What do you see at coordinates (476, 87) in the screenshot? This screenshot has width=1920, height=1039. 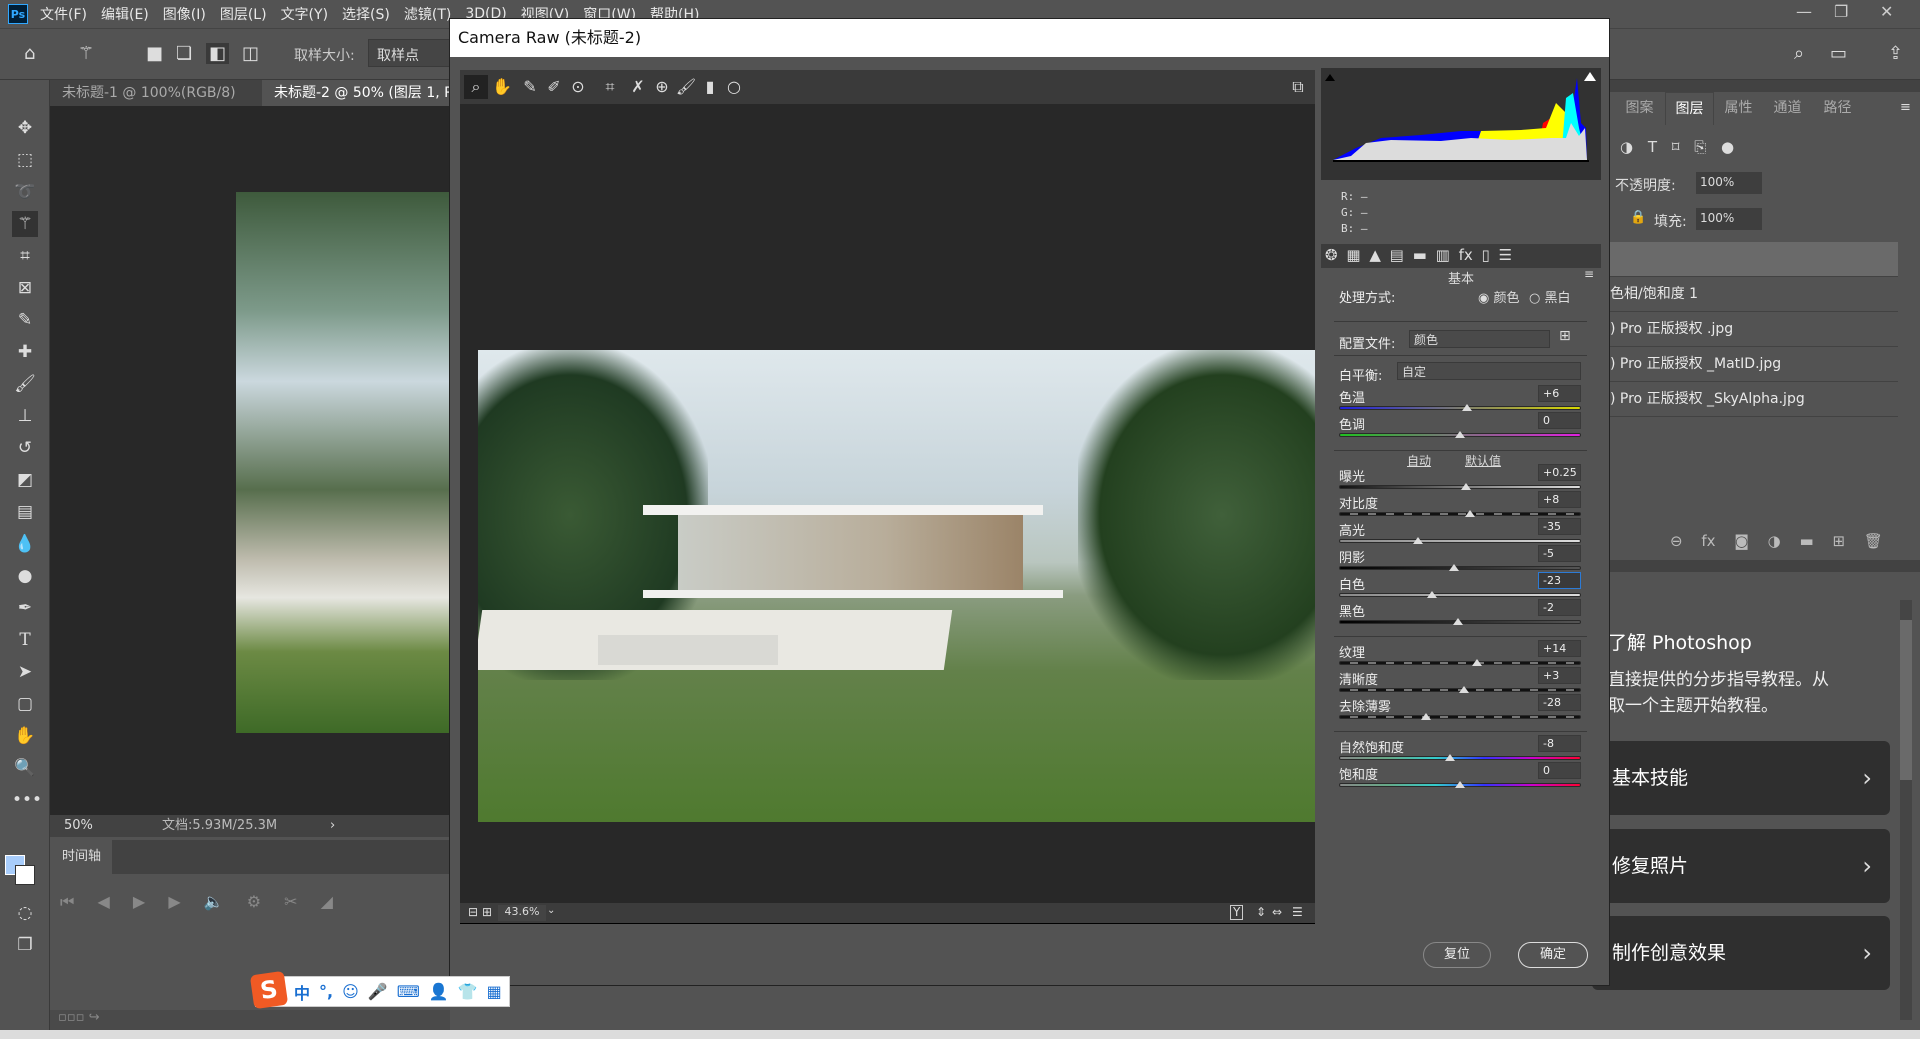 I see `zoom-tool-icon: ⌕` at bounding box center [476, 87].